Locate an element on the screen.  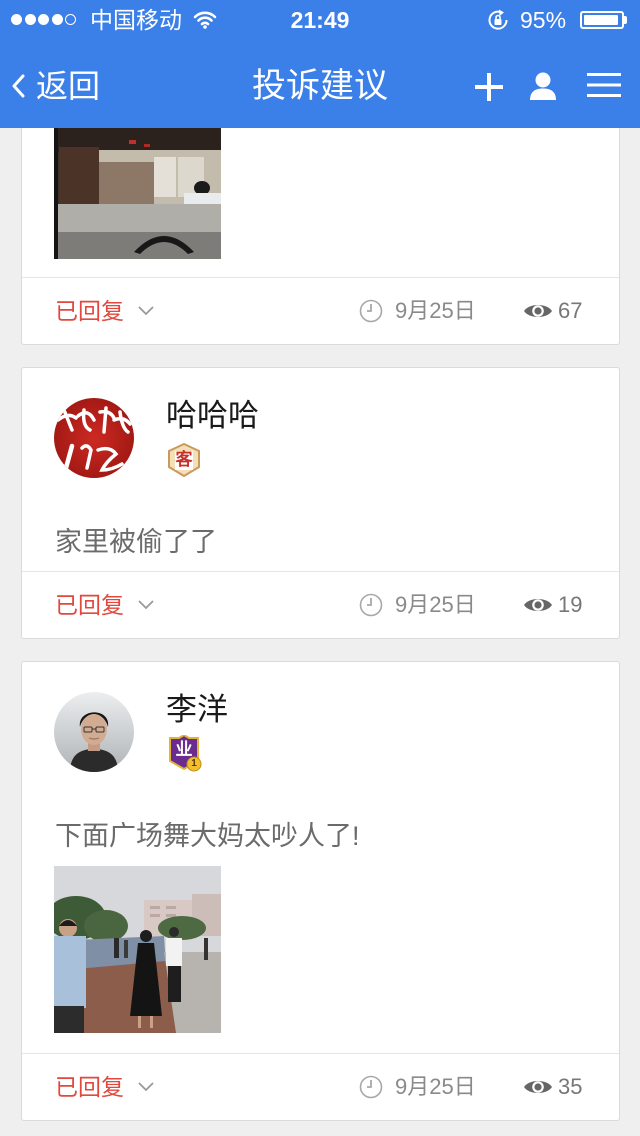
post-footer: 已回复 9月25日 19 is located at coordinates (320, 605).